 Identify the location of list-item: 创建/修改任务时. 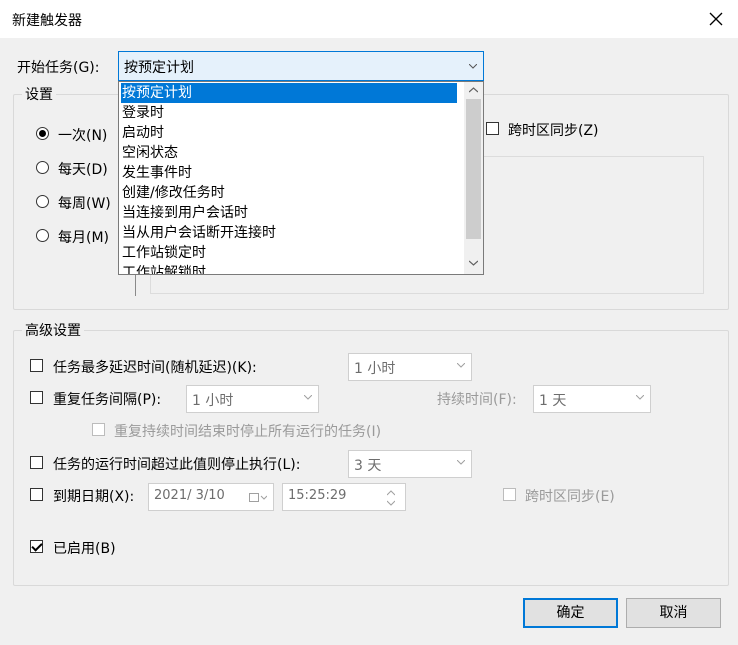
(173, 193).